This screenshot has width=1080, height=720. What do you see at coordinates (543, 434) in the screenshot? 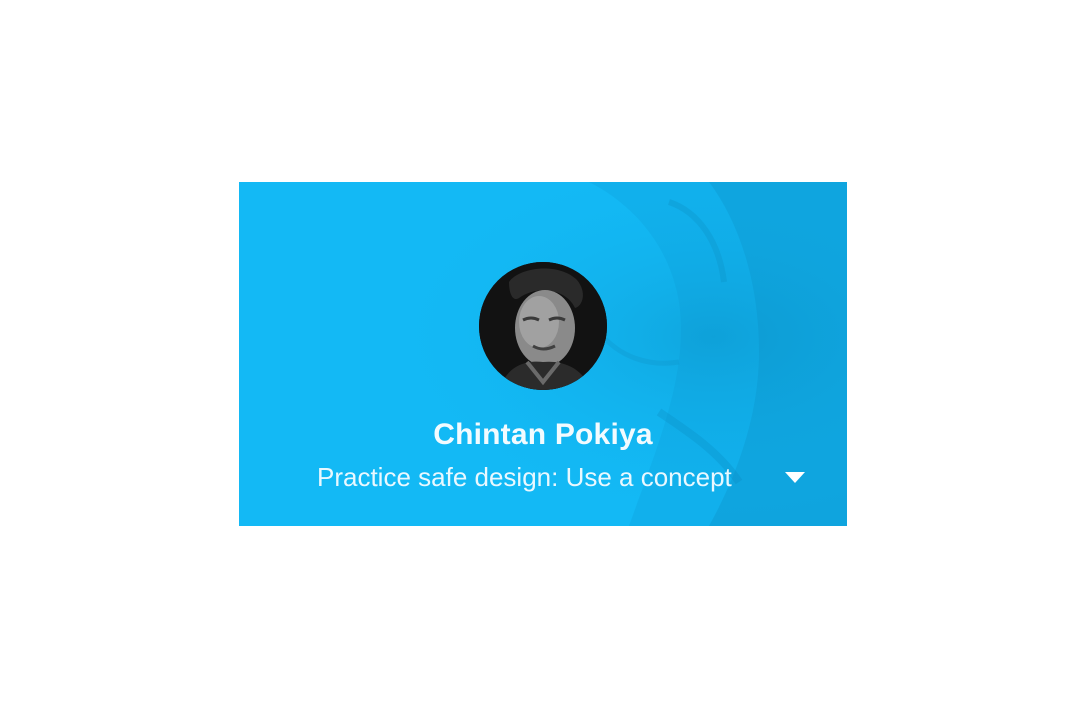
I see `profile-name: Chintan Pokiya` at bounding box center [543, 434].